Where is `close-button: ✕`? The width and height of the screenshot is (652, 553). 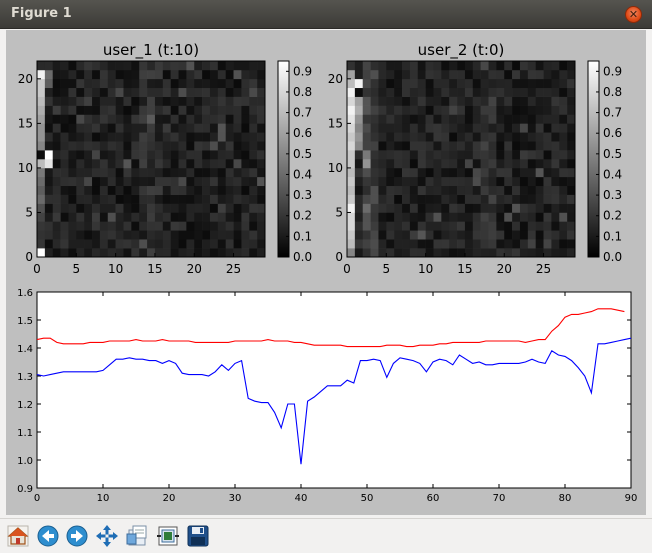 close-button: ✕ is located at coordinates (633, 14).